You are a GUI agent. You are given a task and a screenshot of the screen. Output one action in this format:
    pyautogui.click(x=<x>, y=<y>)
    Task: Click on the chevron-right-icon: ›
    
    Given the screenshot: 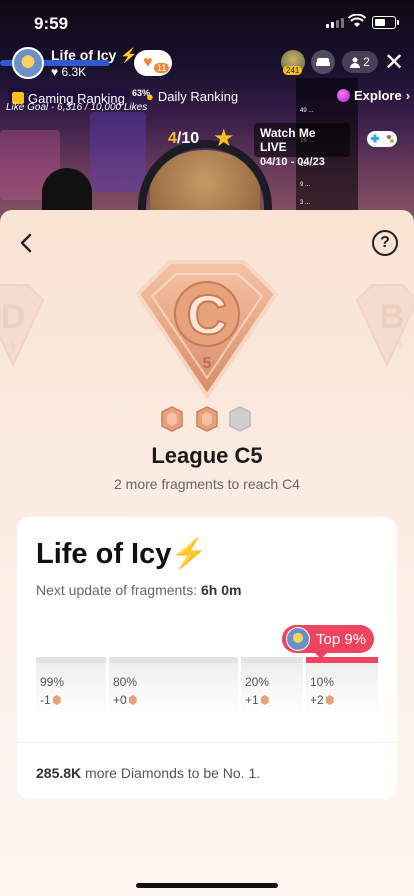 What is the action you would take?
    pyautogui.click(x=408, y=95)
    